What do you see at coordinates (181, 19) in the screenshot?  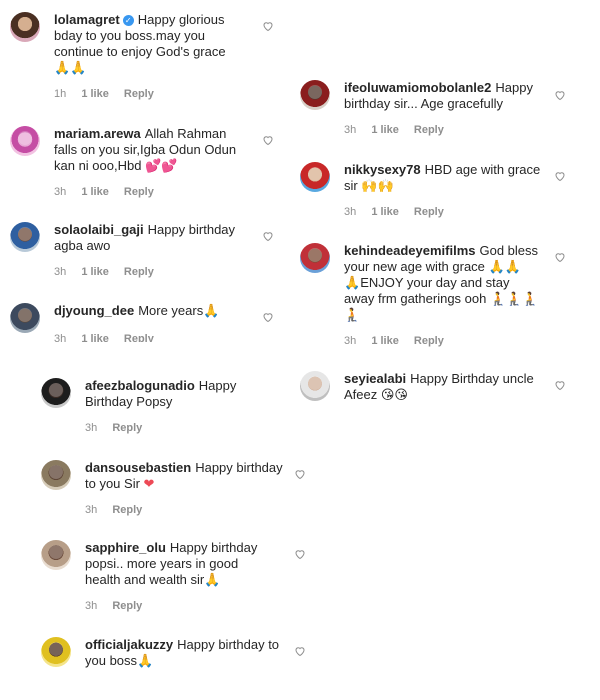 I see `comment-text: Happy glorious` at bounding box center [181, 19].